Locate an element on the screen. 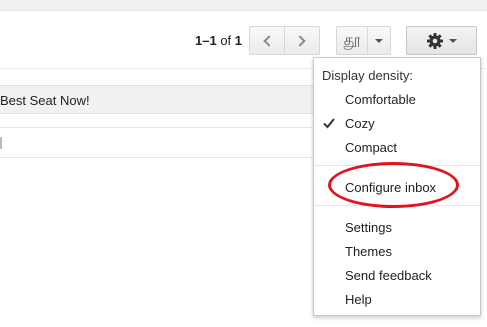 This screenshot has height=327, width=487. subject-text: Best Seat Now! is located at coordinates (45, 100).